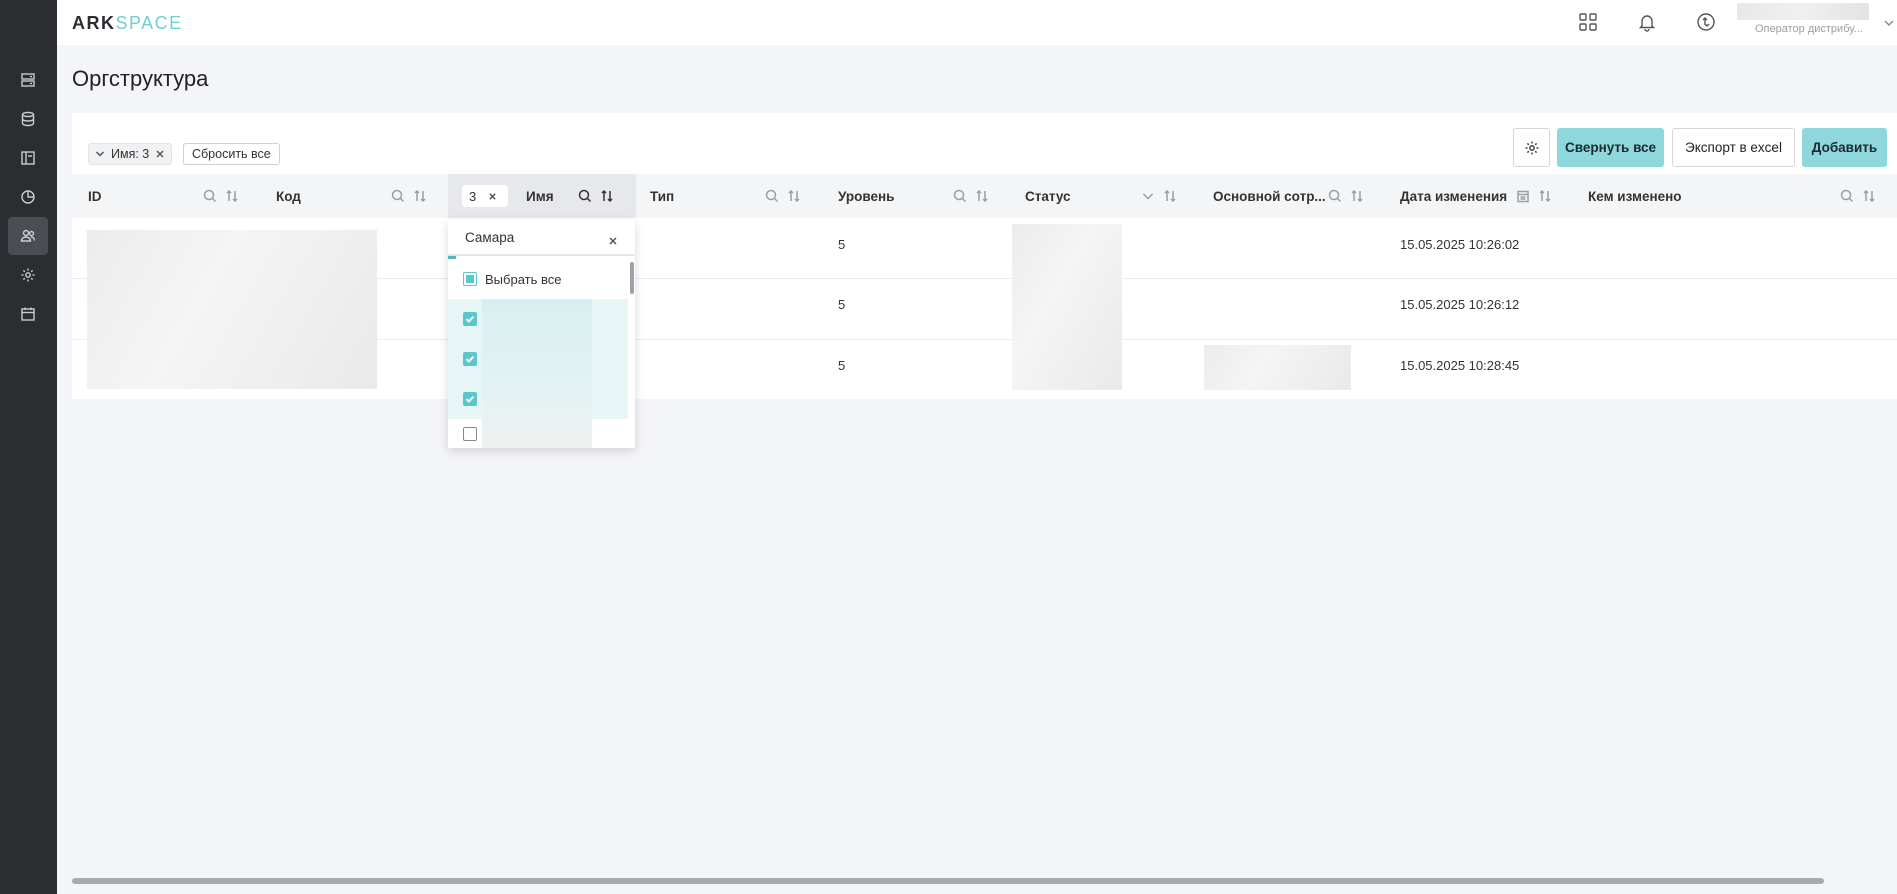  Describe the element at coordinates (540, 196) in the screenshot. I see `column-header-name: Имя` at that location.